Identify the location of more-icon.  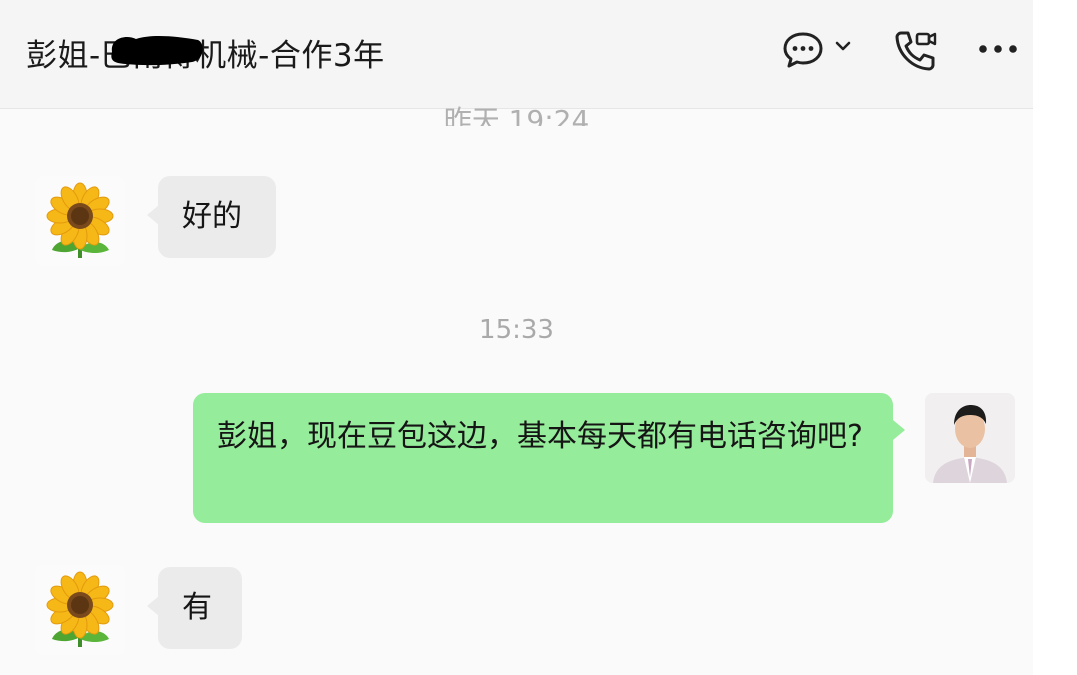
(998, 49).